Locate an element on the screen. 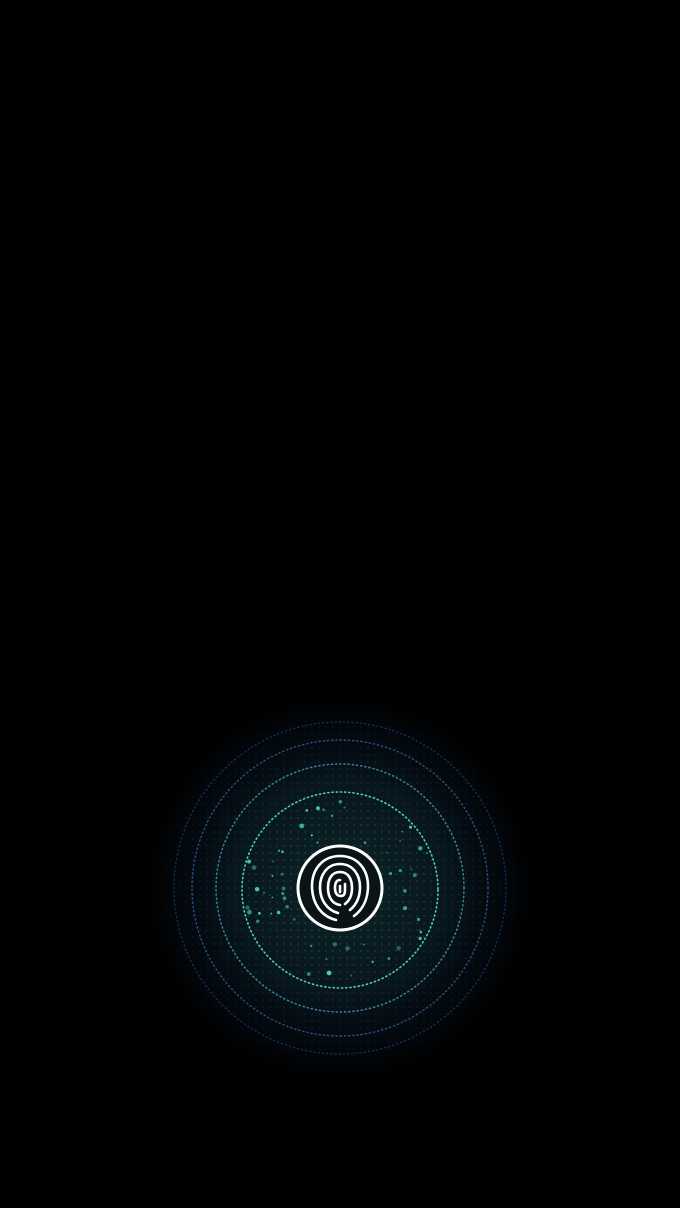  fingerprint-button is located at coordinates (340, 888).